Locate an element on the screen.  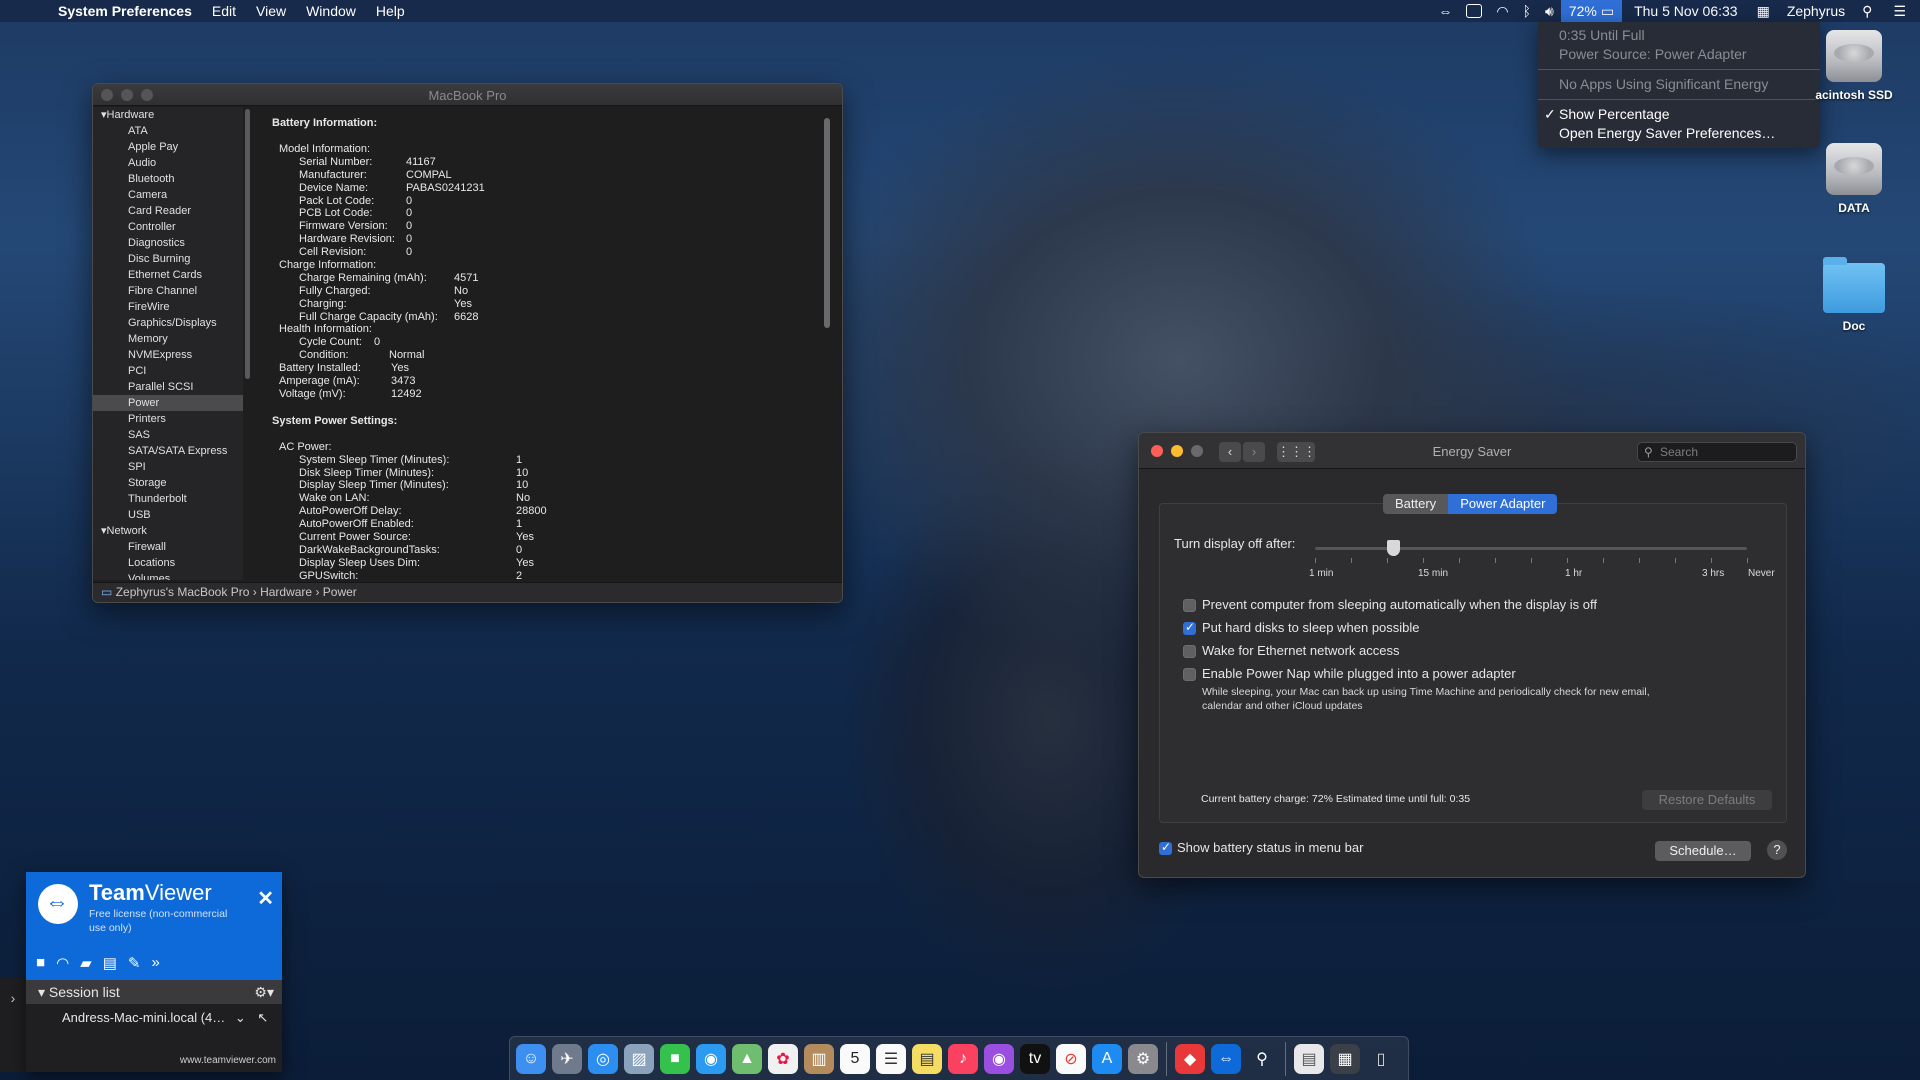
headset-icon: ◠ is located at coordinates (62, 963).